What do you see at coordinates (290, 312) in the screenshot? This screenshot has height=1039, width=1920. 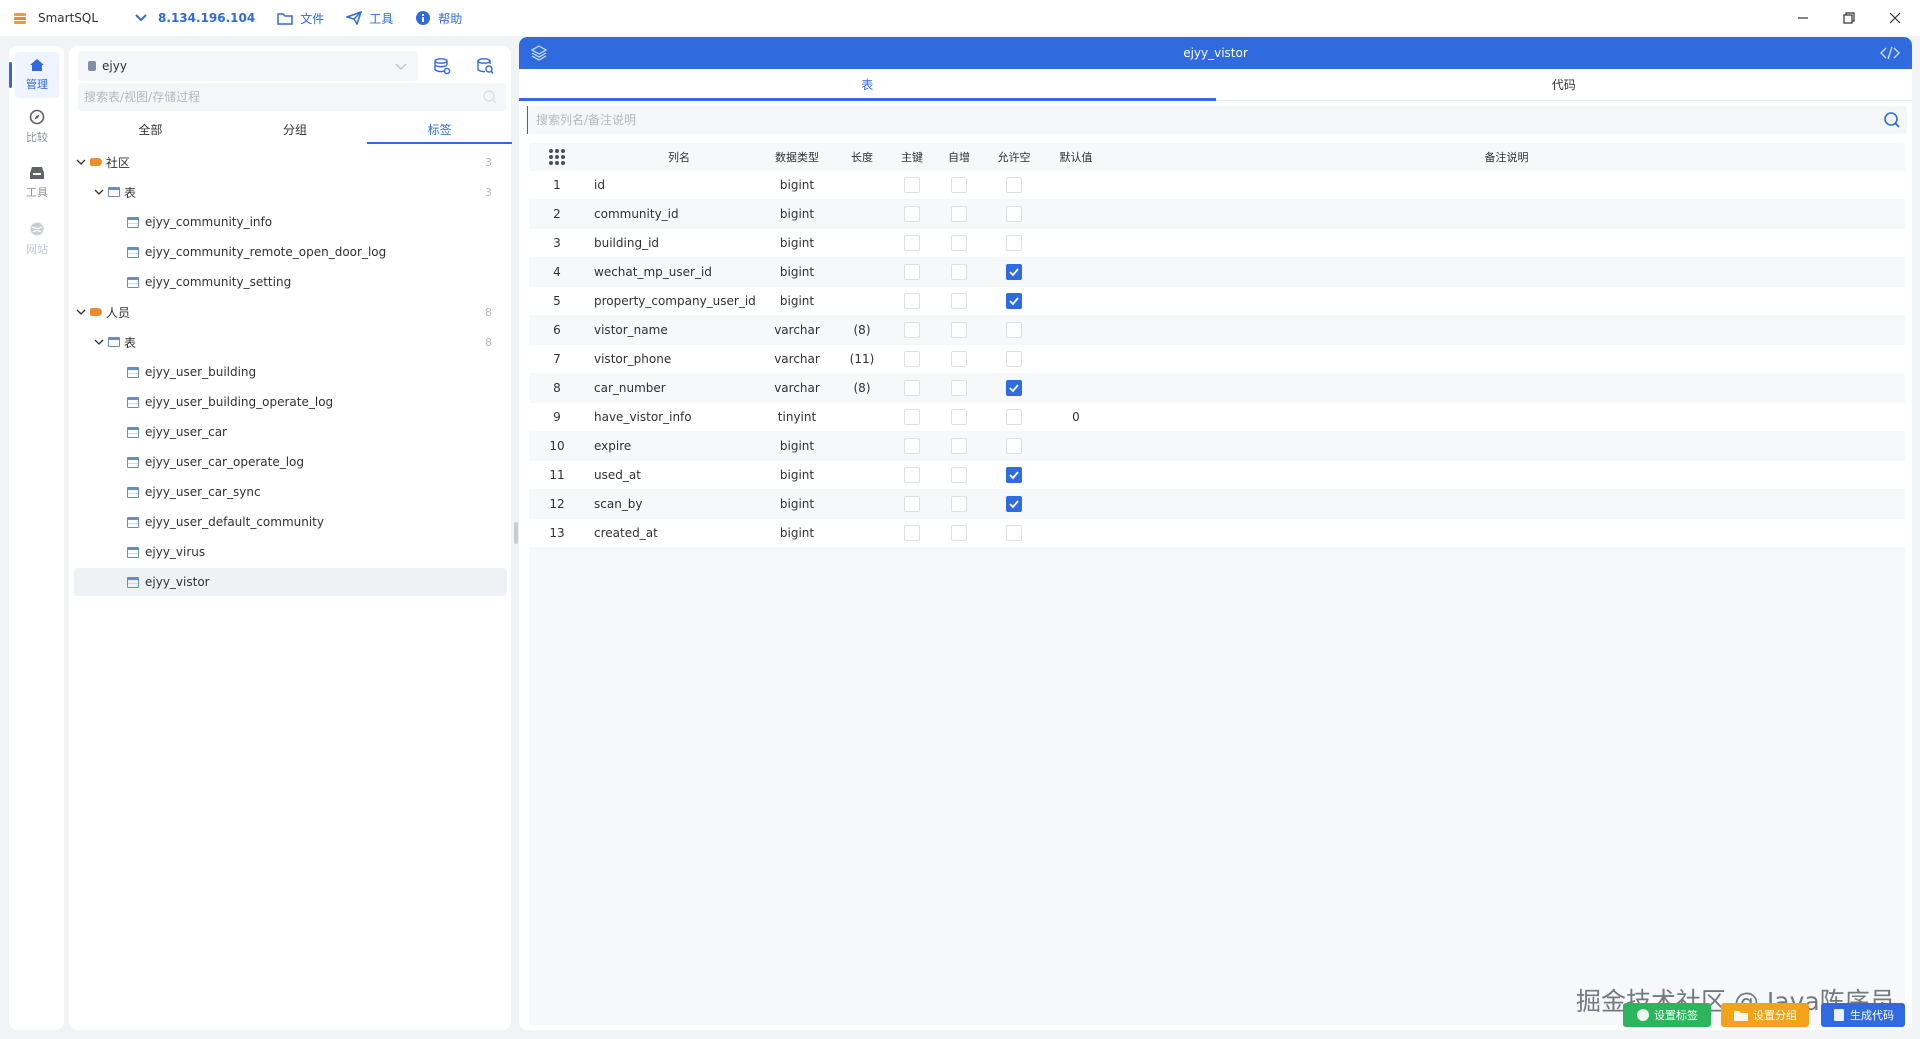 I see `tree-tag-people: 人员 8` at bounding box center [290, 312].